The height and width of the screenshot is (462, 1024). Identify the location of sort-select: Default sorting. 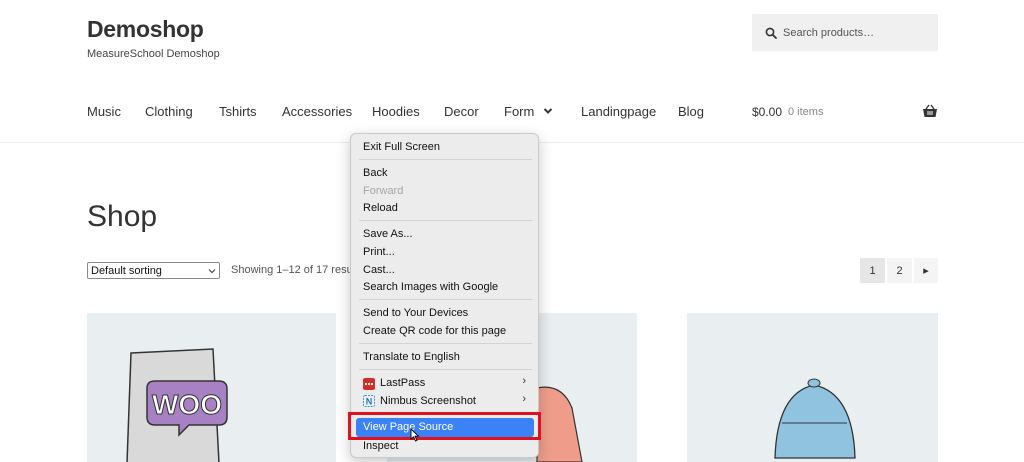
(153, 270).